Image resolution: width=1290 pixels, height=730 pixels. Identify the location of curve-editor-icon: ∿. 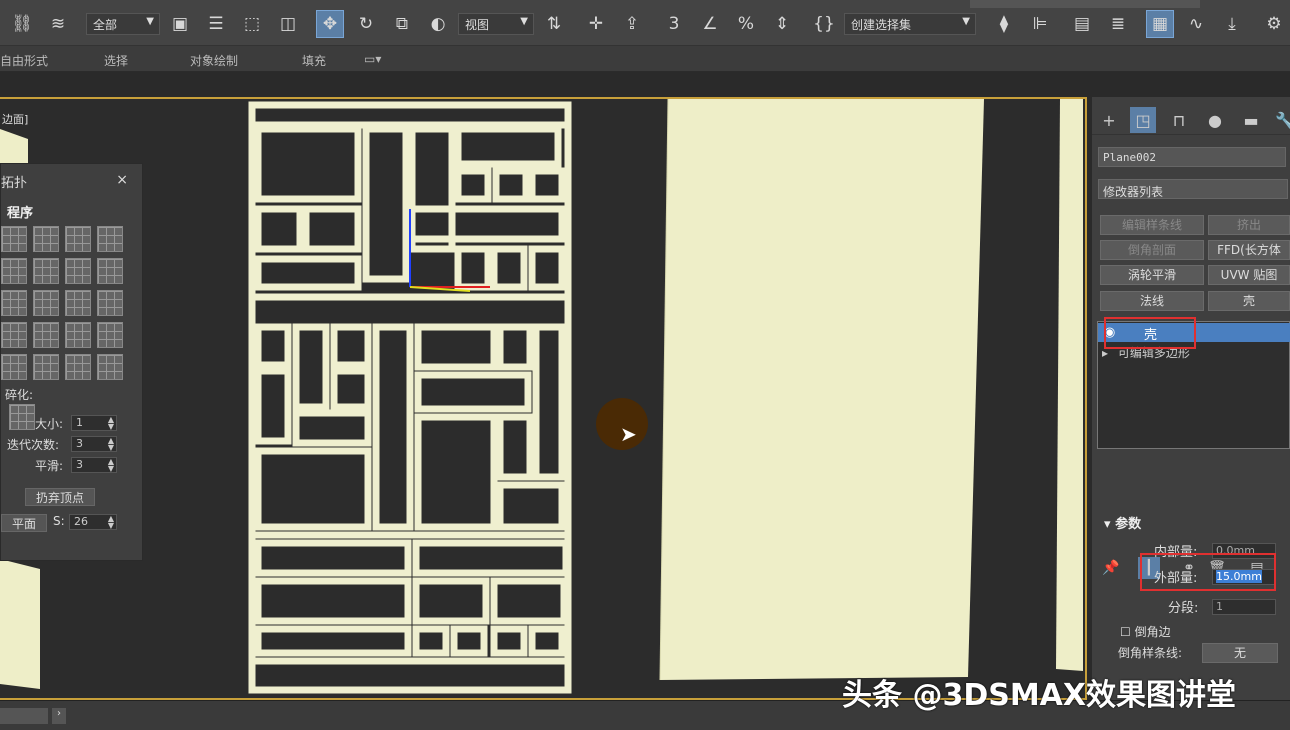
(1196, 24).